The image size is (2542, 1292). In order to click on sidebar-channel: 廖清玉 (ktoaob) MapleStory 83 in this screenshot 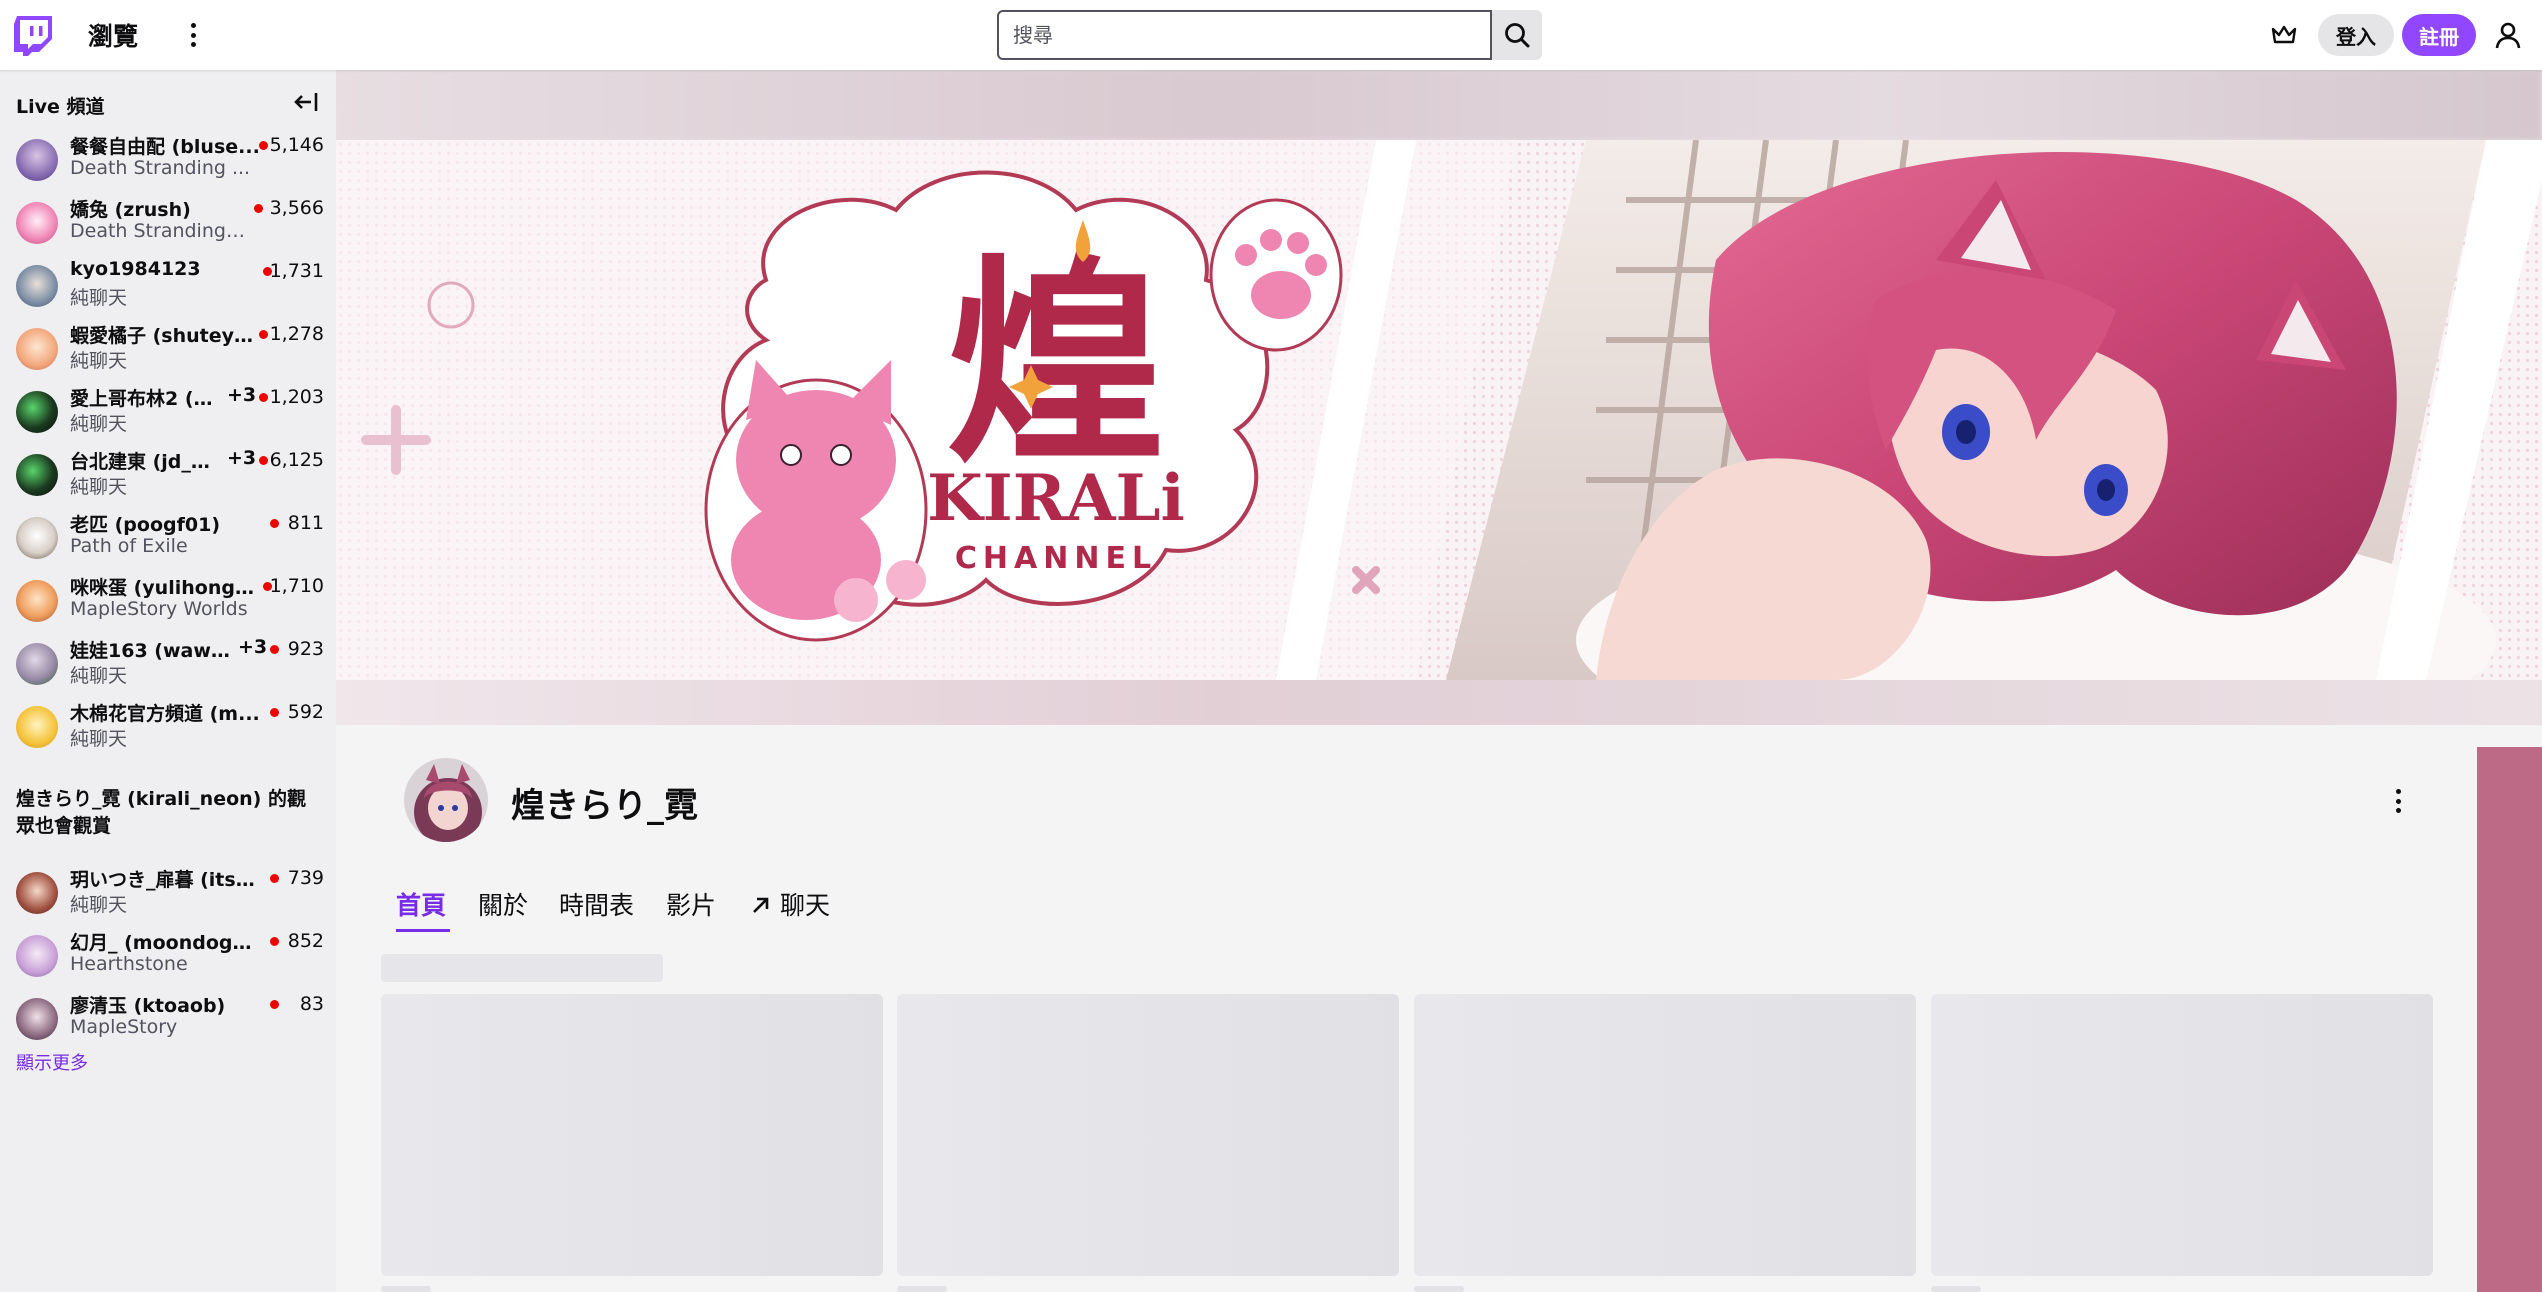, I will do `click(168, 1017)`.